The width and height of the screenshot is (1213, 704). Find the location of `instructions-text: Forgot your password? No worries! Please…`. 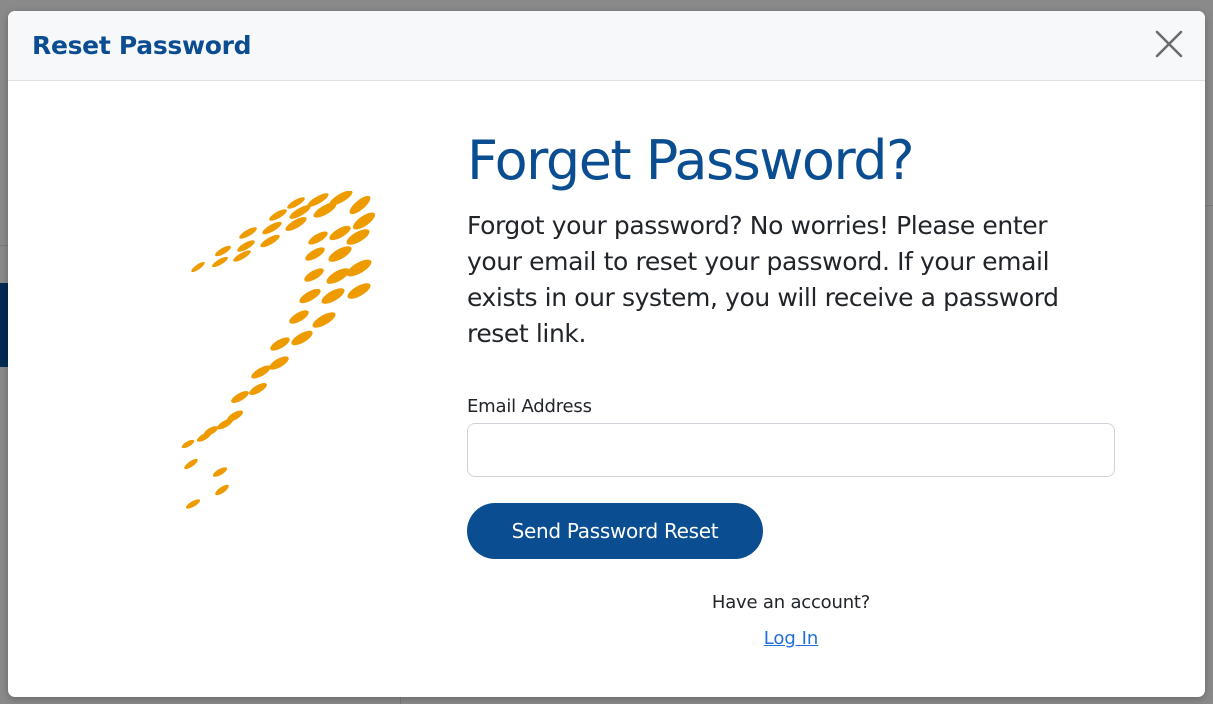

instructions-text: Forgot your password? No worries! Please… is located at coordinates (763, 279).